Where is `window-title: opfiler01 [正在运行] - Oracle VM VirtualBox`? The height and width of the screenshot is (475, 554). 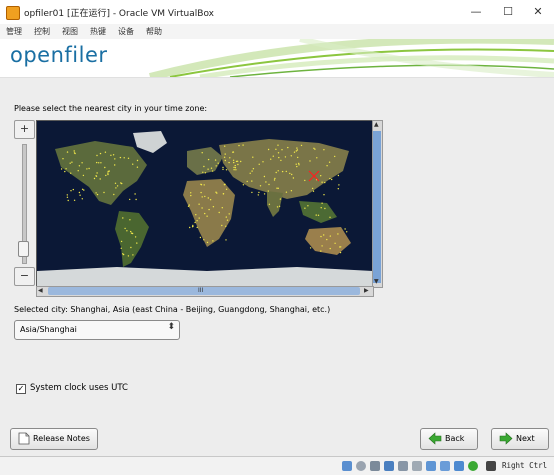
window-title: opfiler01 [正在运行] - Oracle VM VirtualBox is located at coordinates (119, 14).